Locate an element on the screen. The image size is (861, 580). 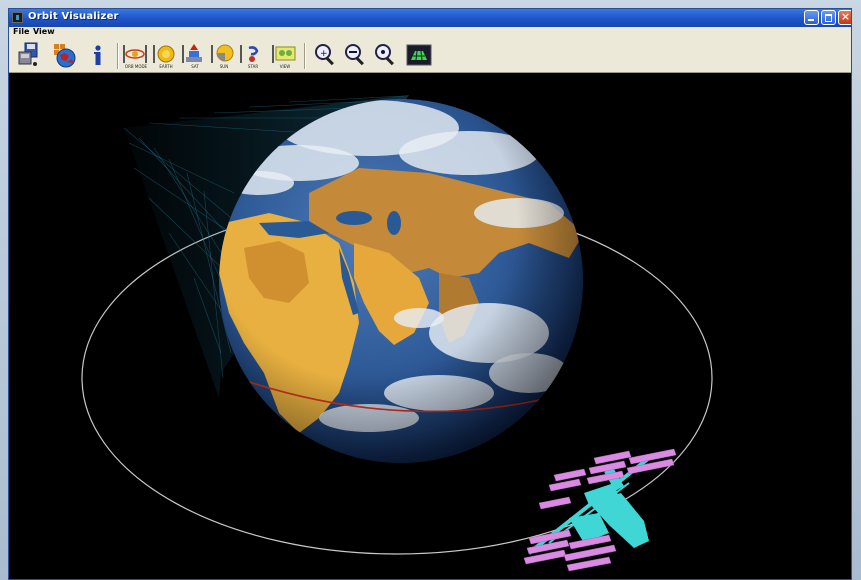
info-icon is located at coordinates (97, 55).